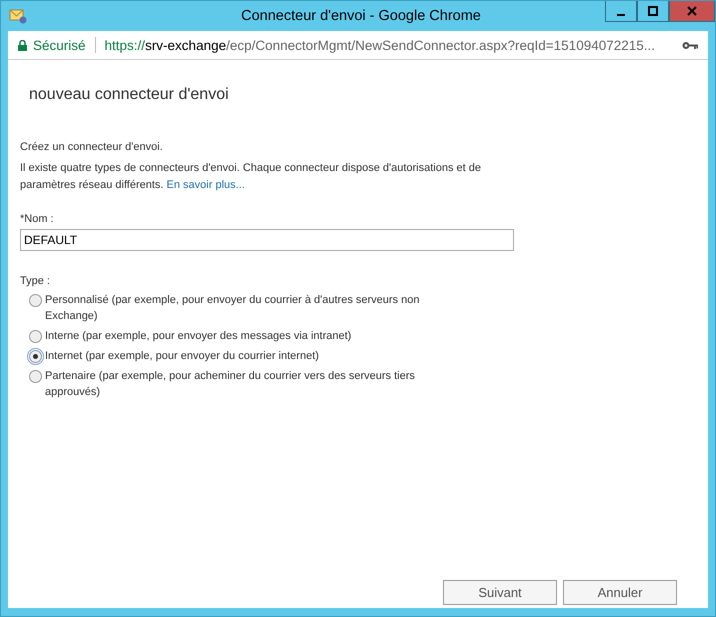 The width and height of the screenshot is (716, 617). Describe the element at coordinates (59, 45) in the screenshot. I see `security-label: Sécurisé` at that location.